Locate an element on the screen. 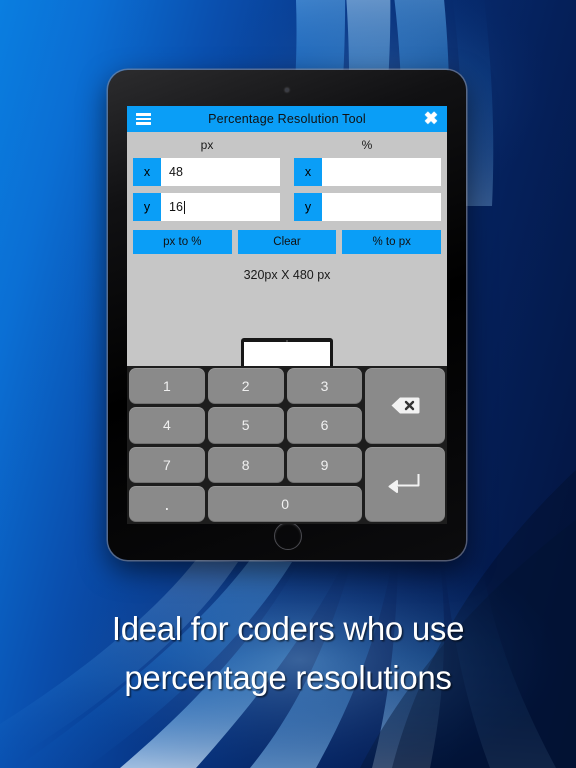 Image resolution: width=576 pixels, height=768 pixels. px-y-input-value: 16 is located at coordinates (176, 207).